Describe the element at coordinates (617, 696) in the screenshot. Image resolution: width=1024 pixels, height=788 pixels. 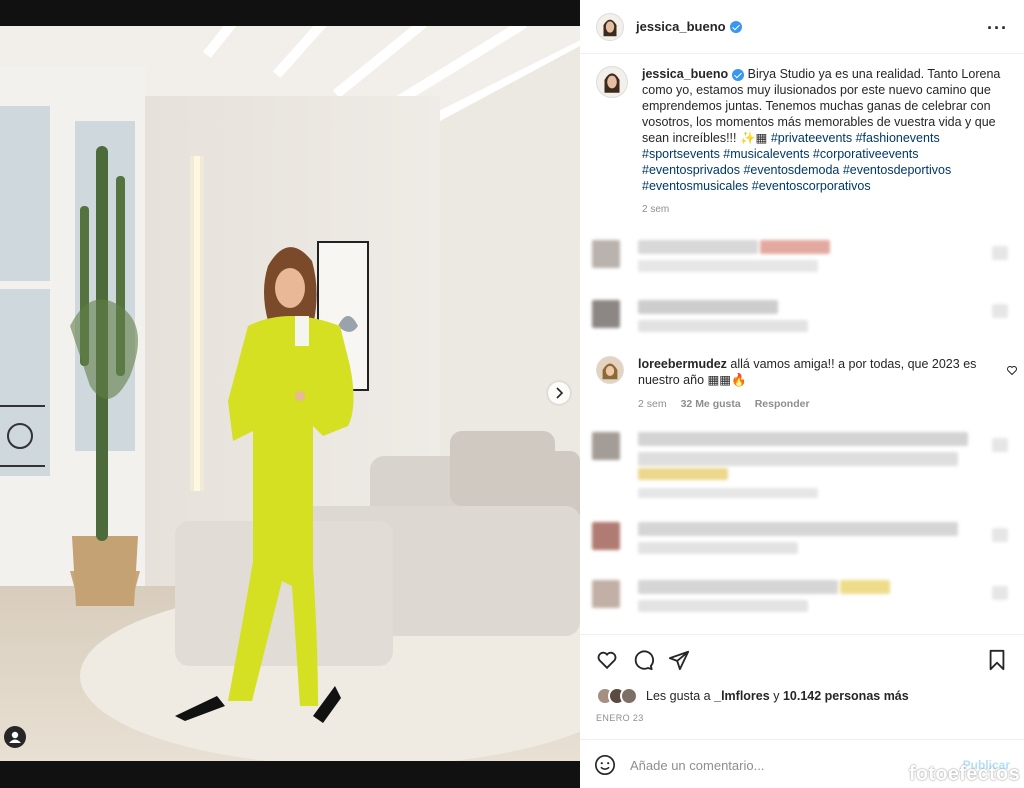
I see `liker-avatars` at that location.